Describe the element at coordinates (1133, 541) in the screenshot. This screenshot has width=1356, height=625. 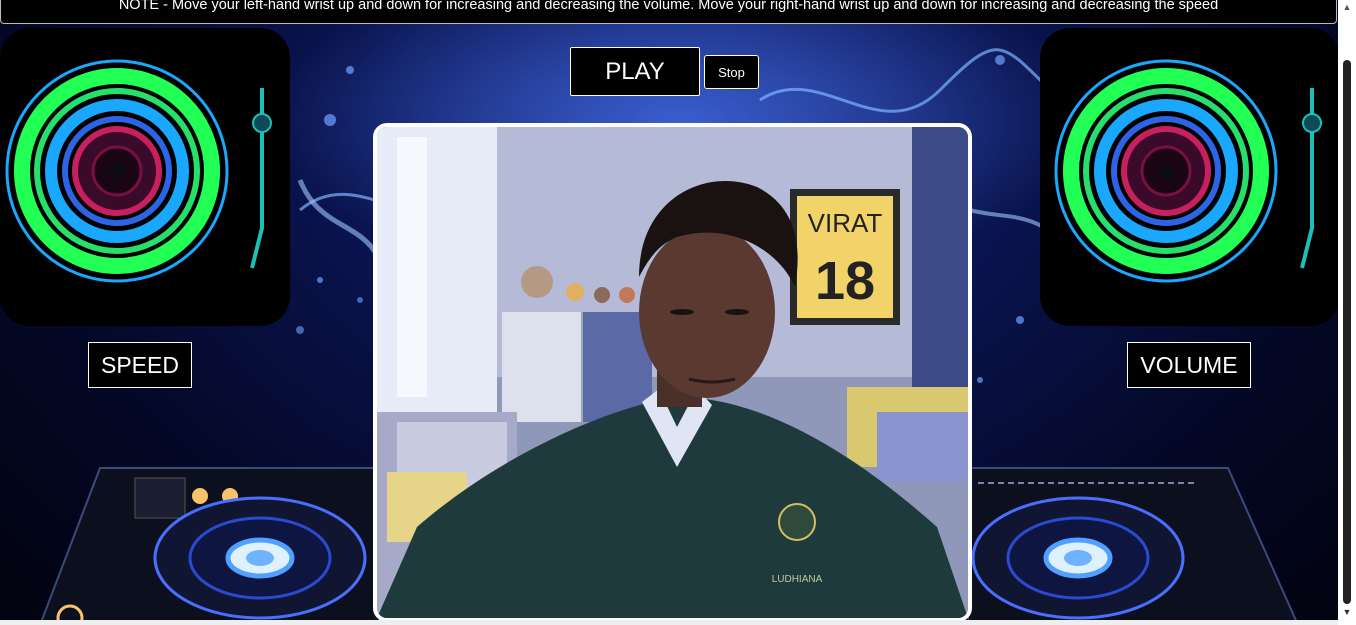
I see `right-dj-deck` at that location.